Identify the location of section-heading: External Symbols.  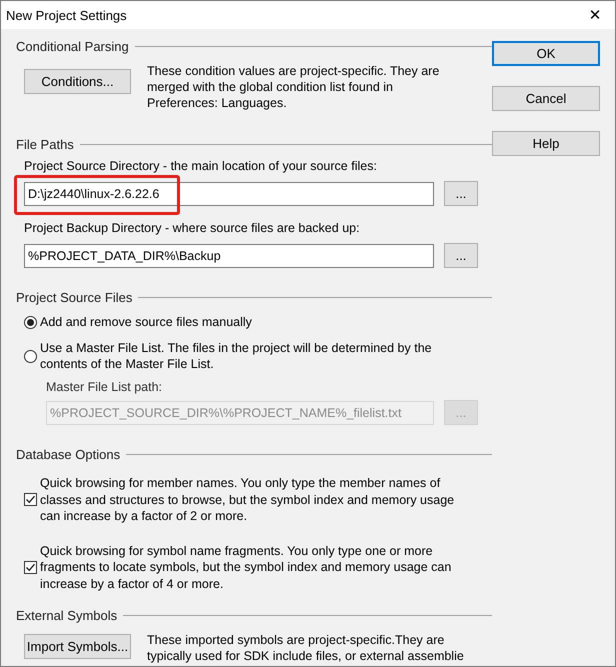
(67, 615).